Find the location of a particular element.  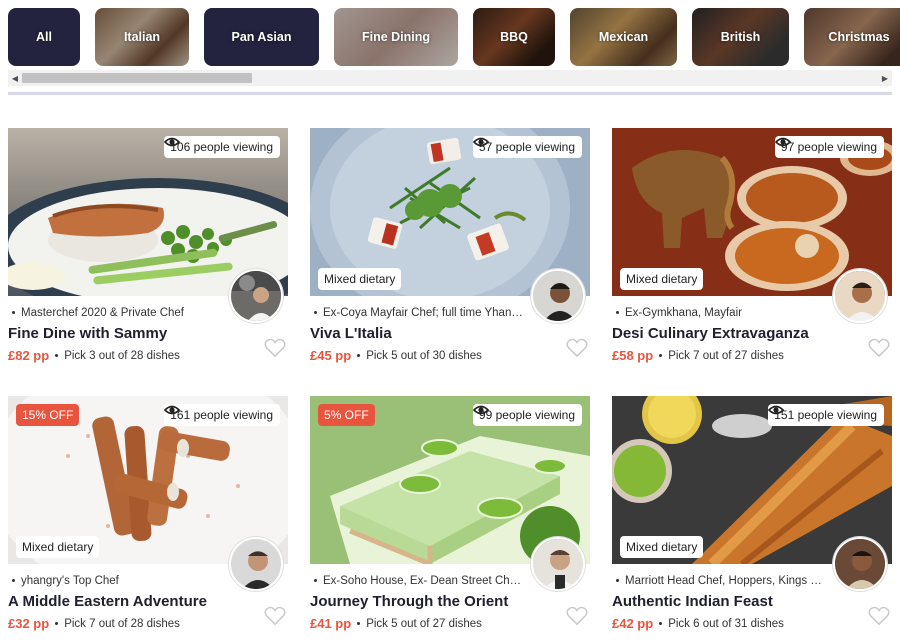

dish-pick-info: Pick 6 out of 31 dishes is located at coordinates (726, 623).